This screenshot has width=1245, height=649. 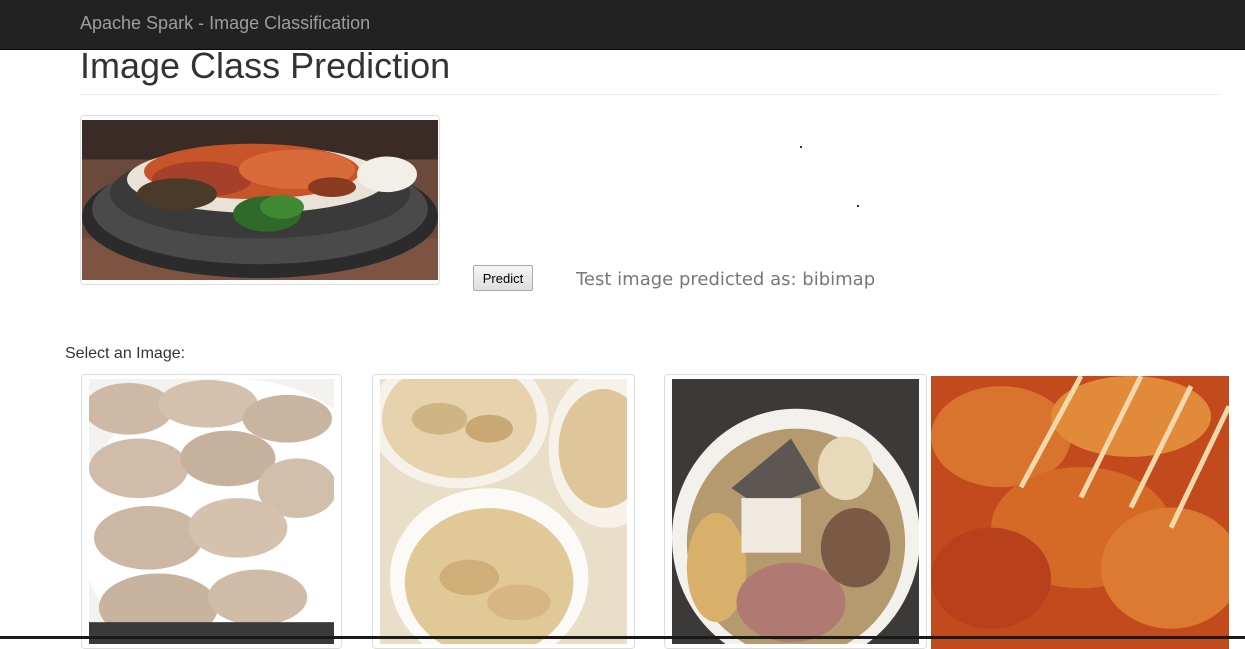 I want to click on navbar-brand: Apache Spark - Image Classification, so click(x=225, y=23).